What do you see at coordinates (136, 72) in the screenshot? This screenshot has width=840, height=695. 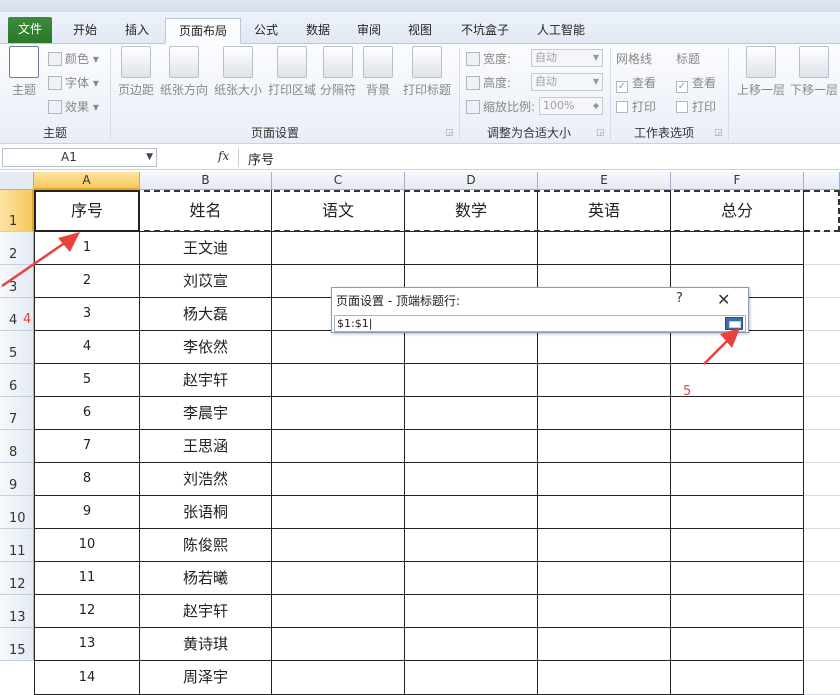 I see `margins-button: 页边距` at bounding box center [136, 72].